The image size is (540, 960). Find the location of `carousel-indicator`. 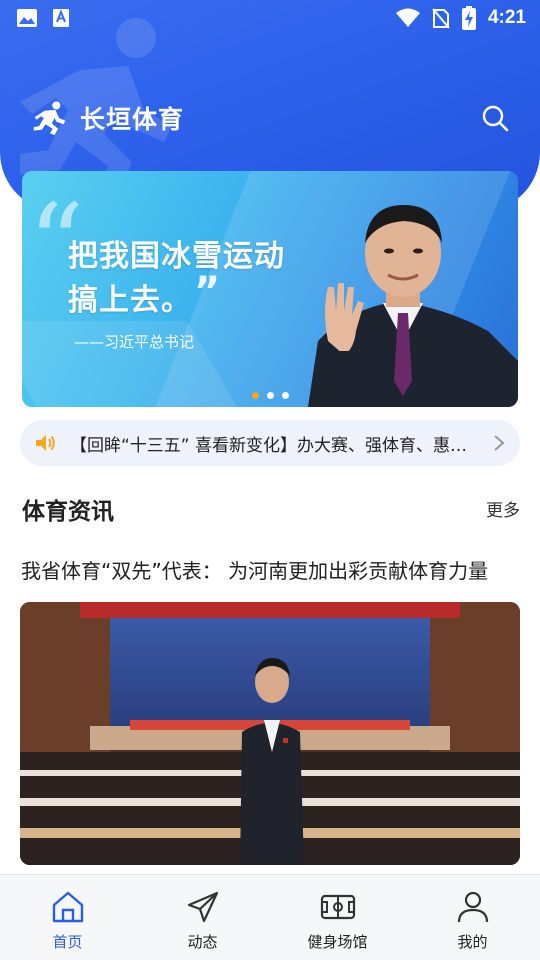

carousel-indicator is located at coordinates (270, 395).